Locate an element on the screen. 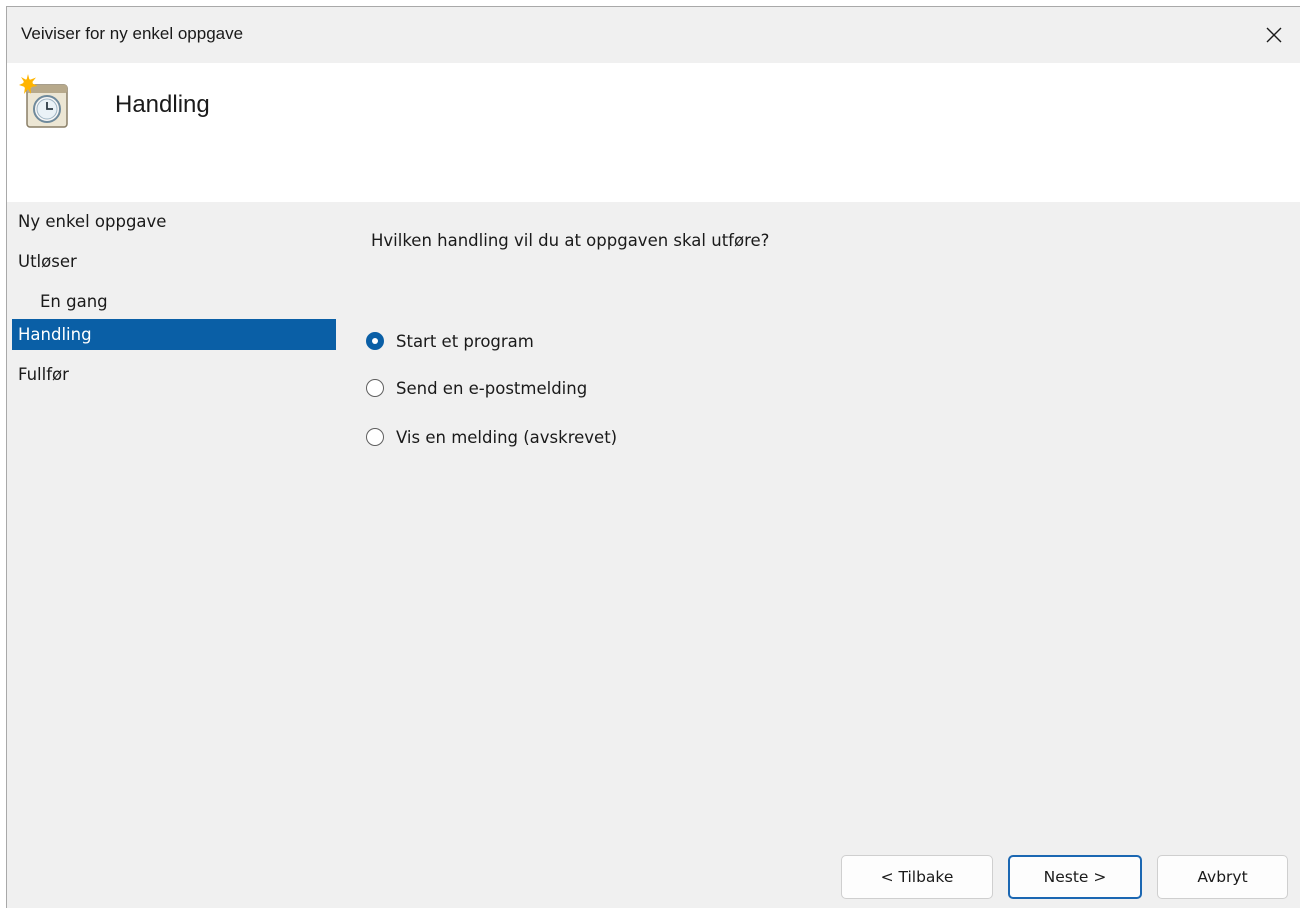 The height and width of the screenshot is (908, 1300). step-handling: Handling is located at coordinates (174, 334).